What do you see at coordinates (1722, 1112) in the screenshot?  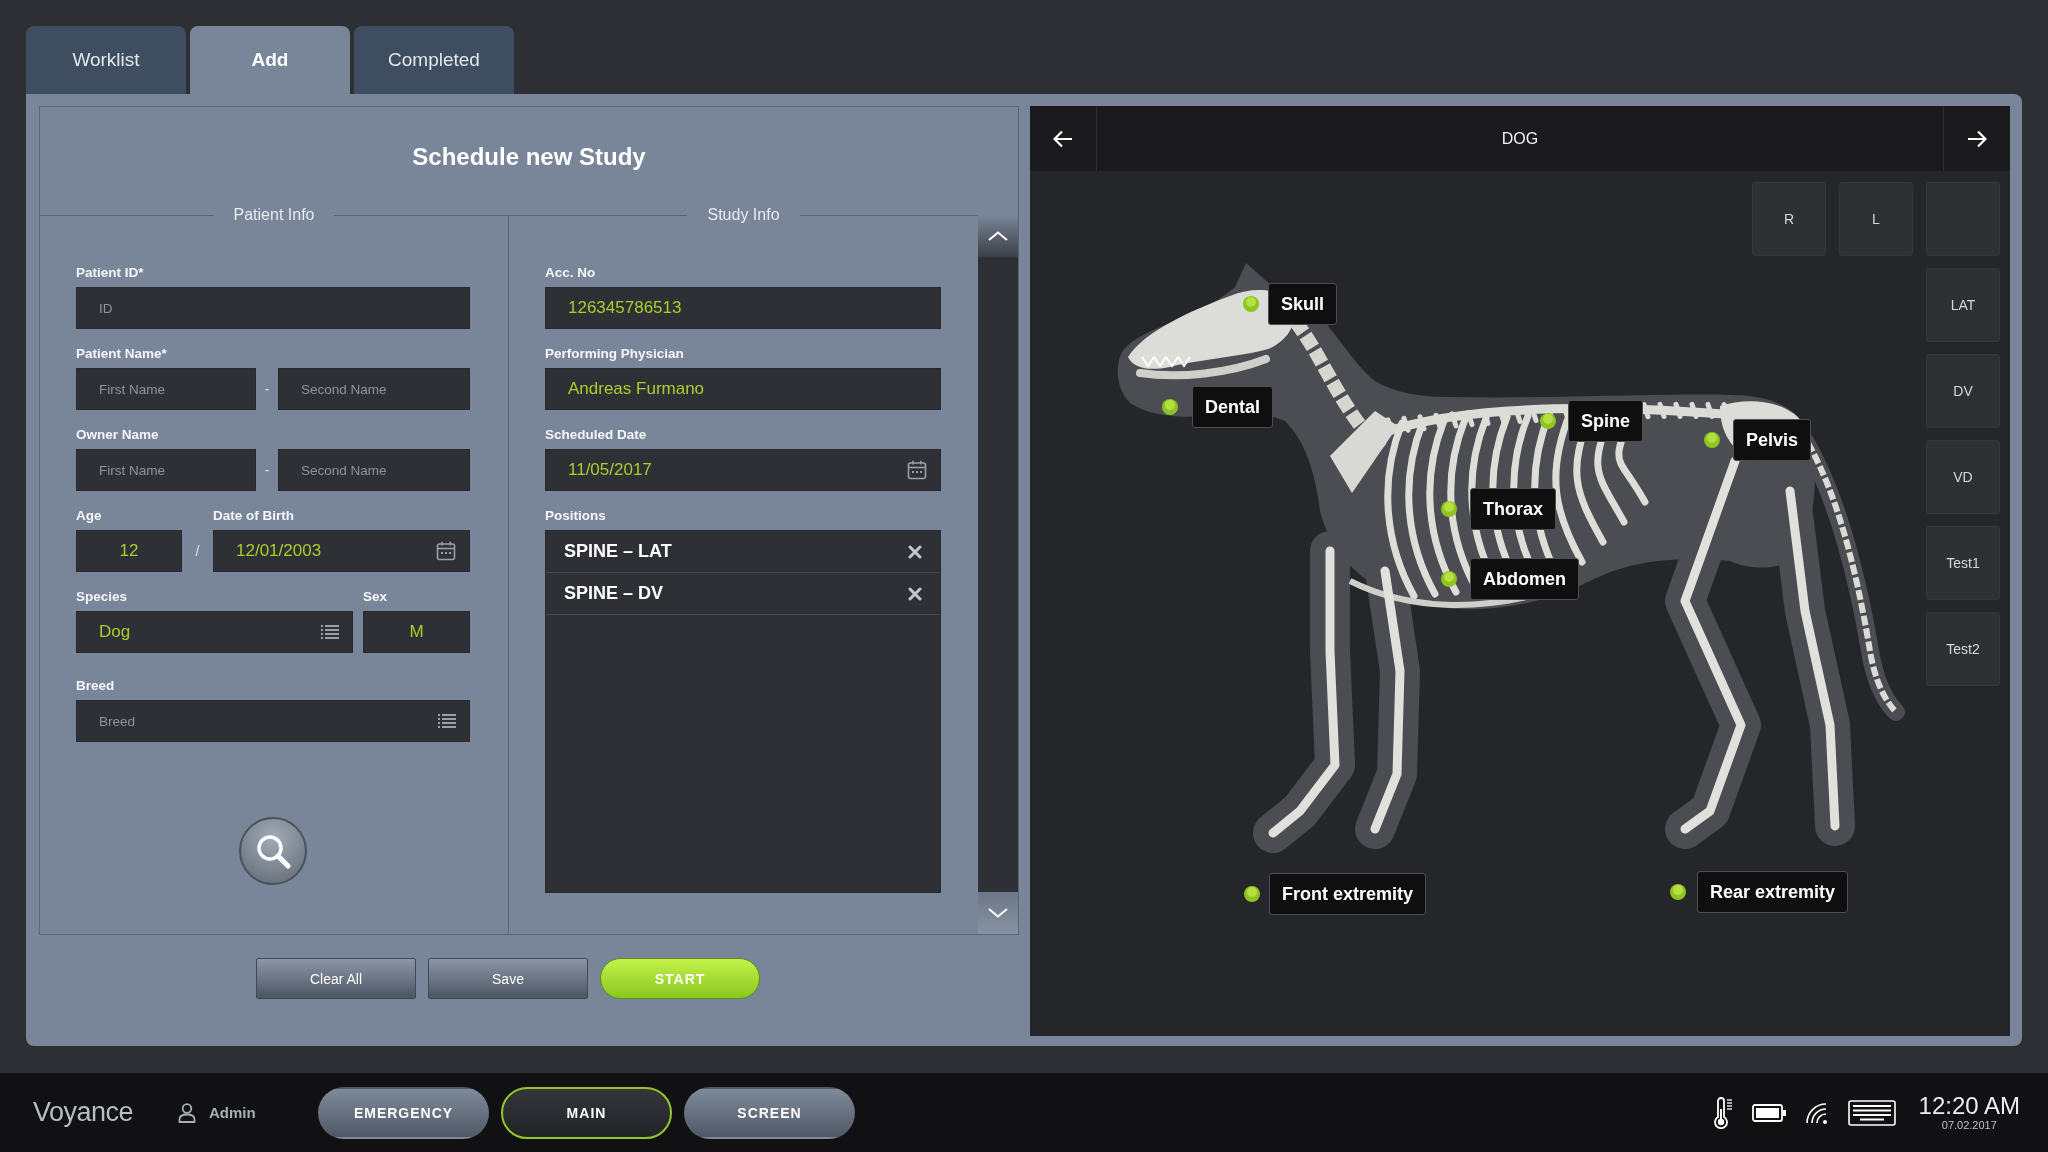 I see `thermometer-icon` at bounding box center [1722, 1112].